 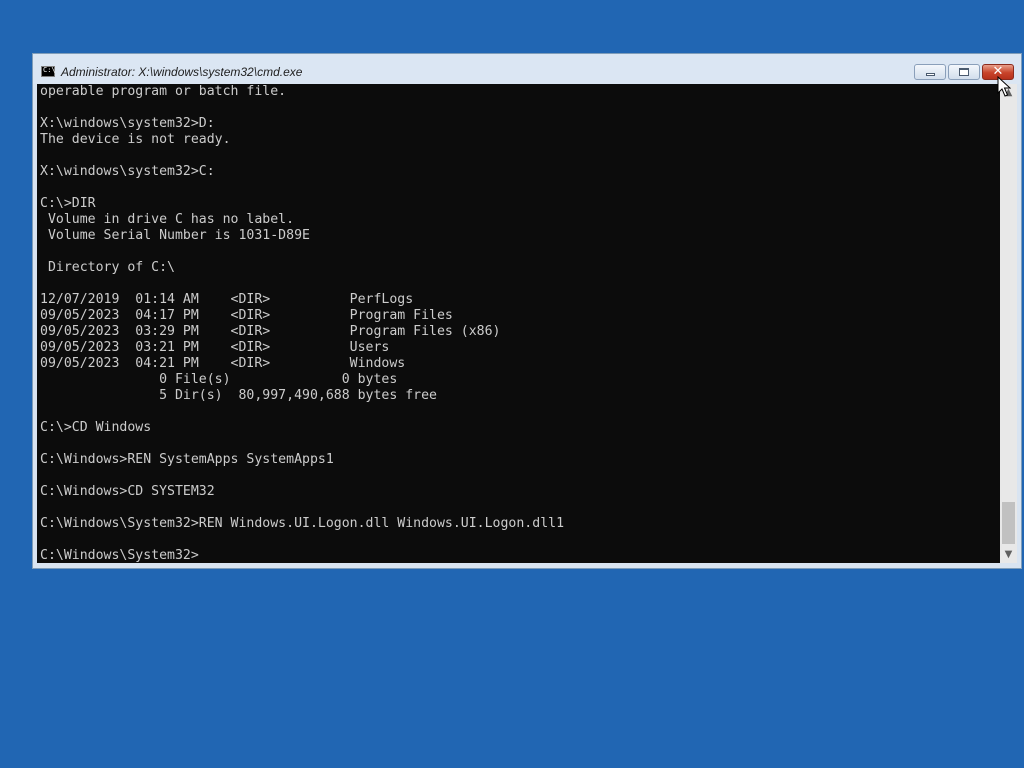 I want to click on console-line: Volume in drive C has no label., so click(x=167, y=219).